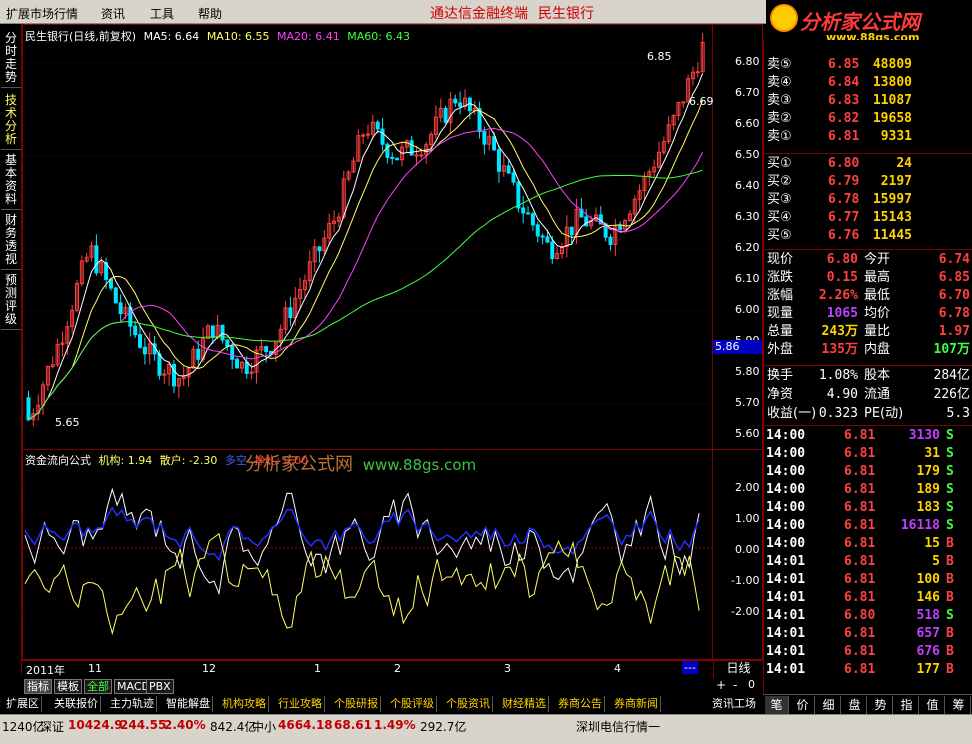 Image resolution: width=972 pixels, height=744 pixels. Describe the element at coordinates (860, 597) in the screenshot. I see `tick-row: 14:01 6.81 146 B` at that location.